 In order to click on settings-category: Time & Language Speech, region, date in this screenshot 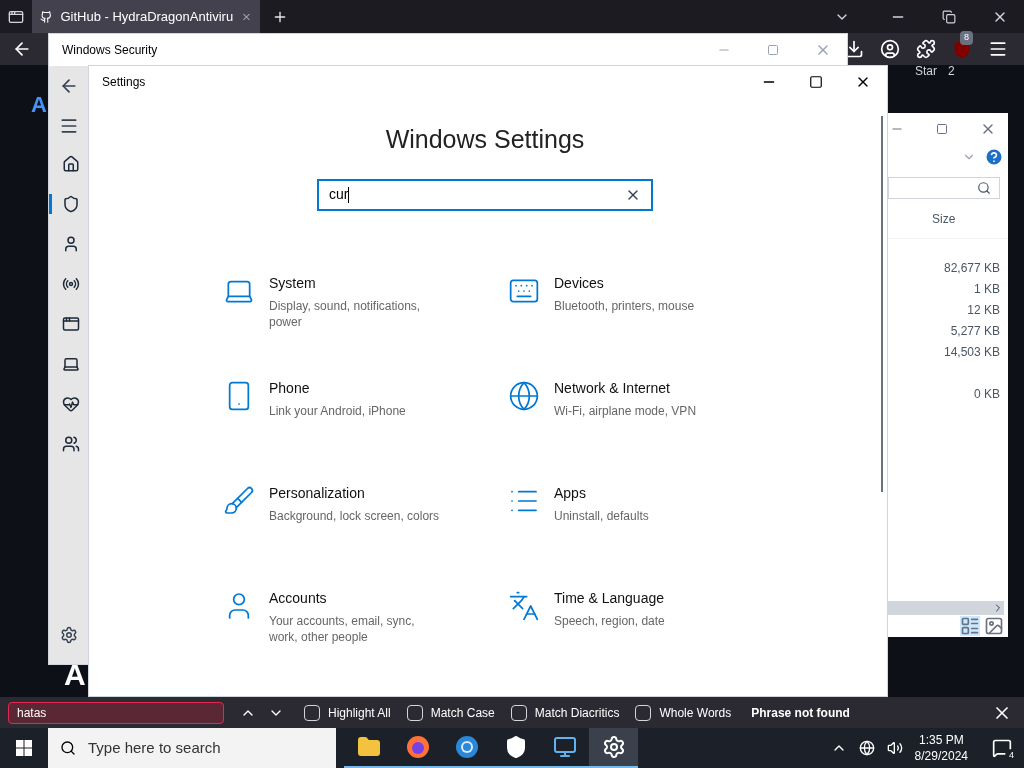, I will do `click(633, 620)`.